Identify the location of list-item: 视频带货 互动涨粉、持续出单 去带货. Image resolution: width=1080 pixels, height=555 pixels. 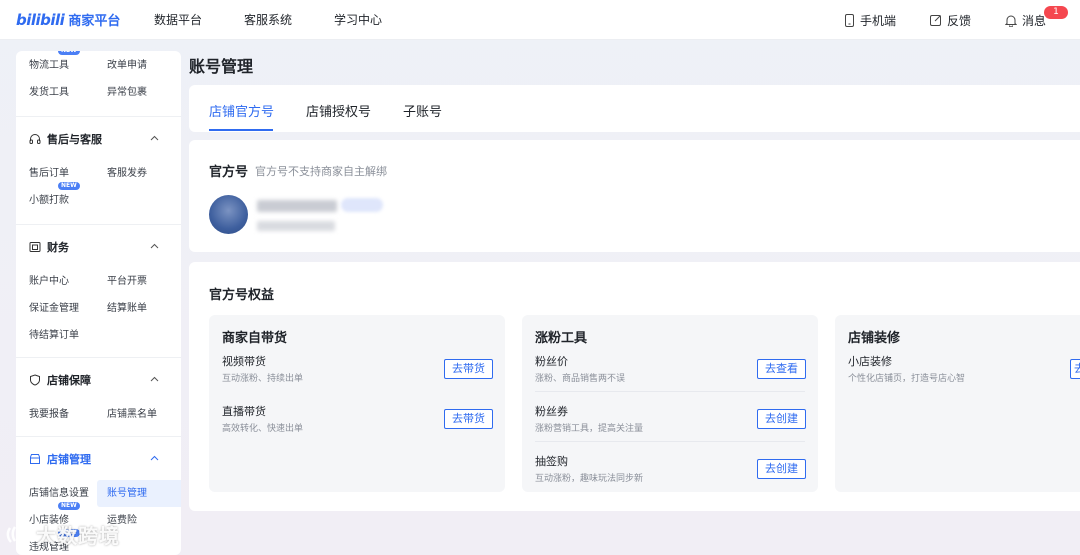
(363, 377).